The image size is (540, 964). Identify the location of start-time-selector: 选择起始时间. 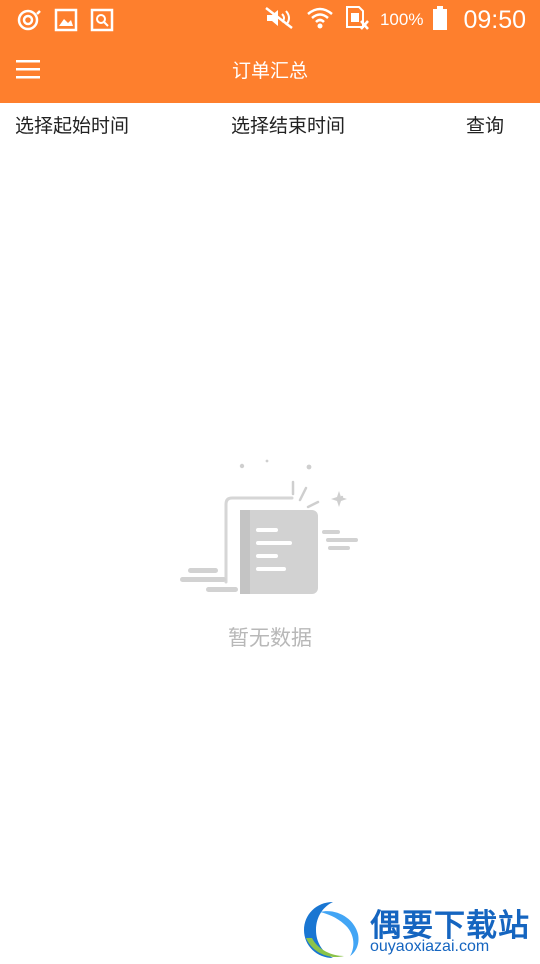
(72, 126).